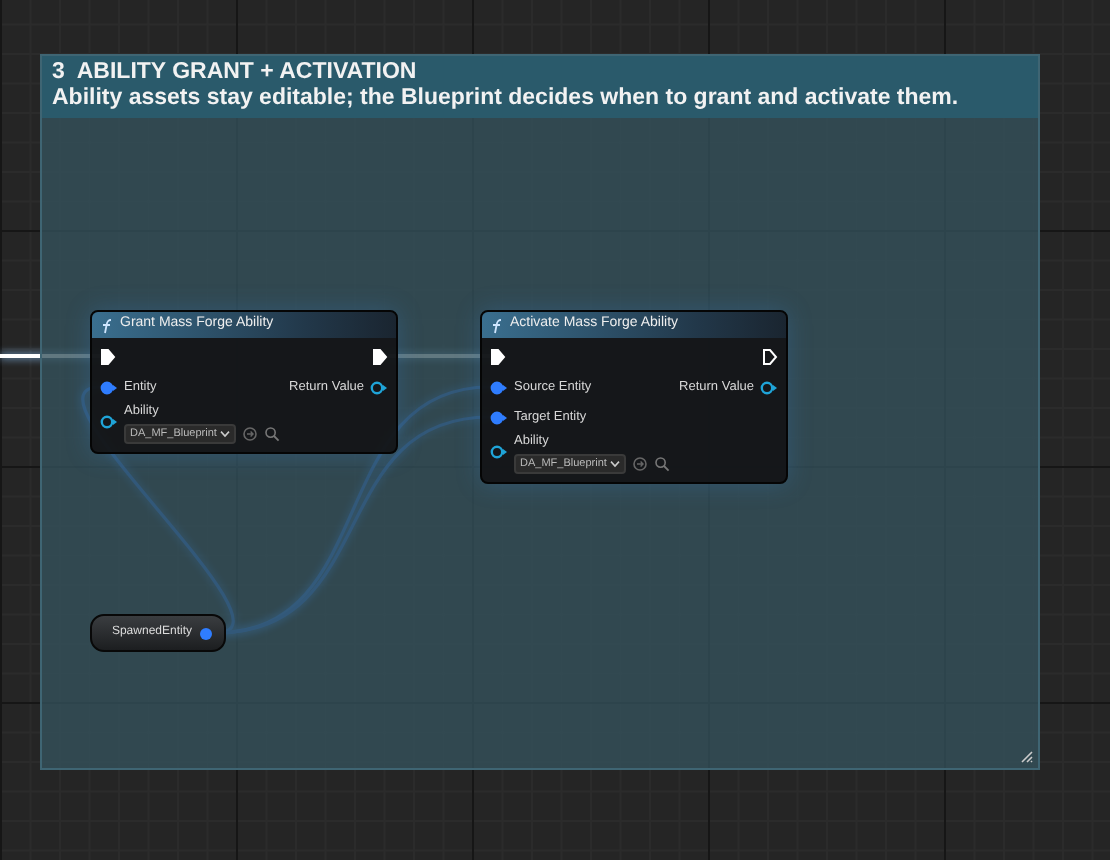 The image size is (1110, 860). What do you see at coordinates (1027, 757) in the screenshot?
I see `resize-grip-icon` at bounding box center [1027, 757].